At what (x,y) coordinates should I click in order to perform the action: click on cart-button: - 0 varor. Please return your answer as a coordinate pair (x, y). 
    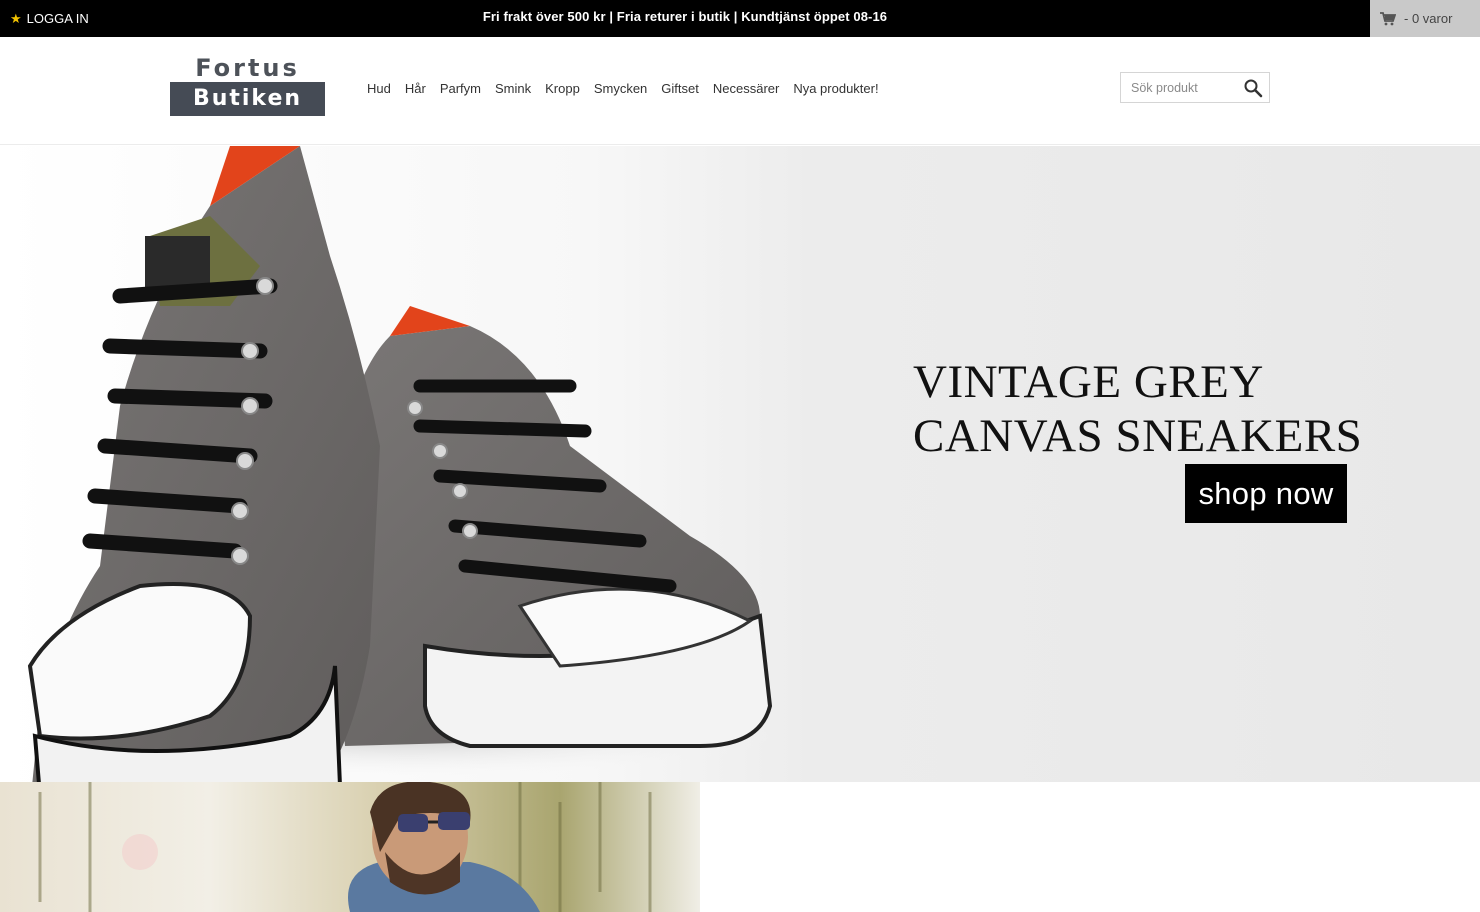
    Looking at the image, I should click on (1425, 18).